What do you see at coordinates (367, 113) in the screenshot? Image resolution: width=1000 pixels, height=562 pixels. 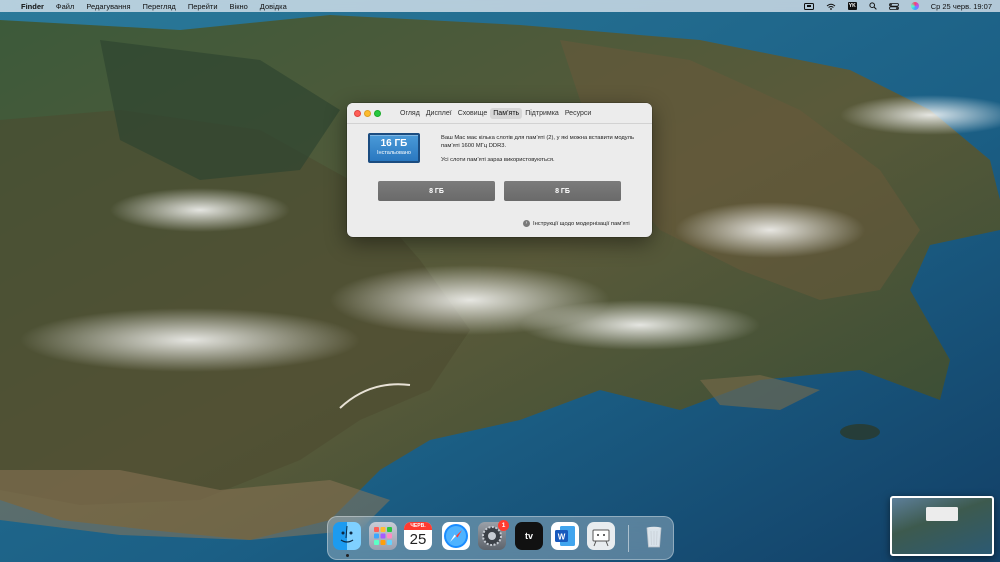 I see `minimize-button` at bounding box center [367, 113].